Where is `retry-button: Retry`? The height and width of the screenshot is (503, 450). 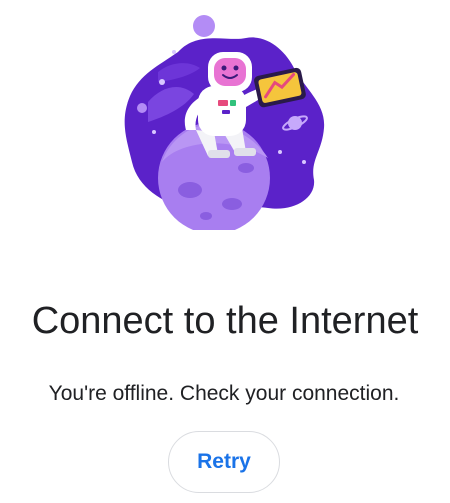 retry-button: Retry is located at coordinates (224, 462).